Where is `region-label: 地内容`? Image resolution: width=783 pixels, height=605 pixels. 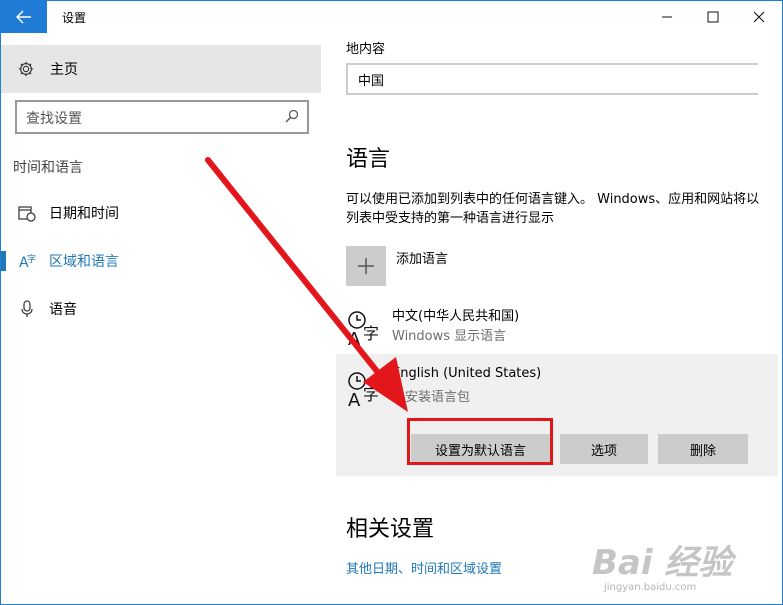
region-label: 地内容 is located at coordinates (366, 49).